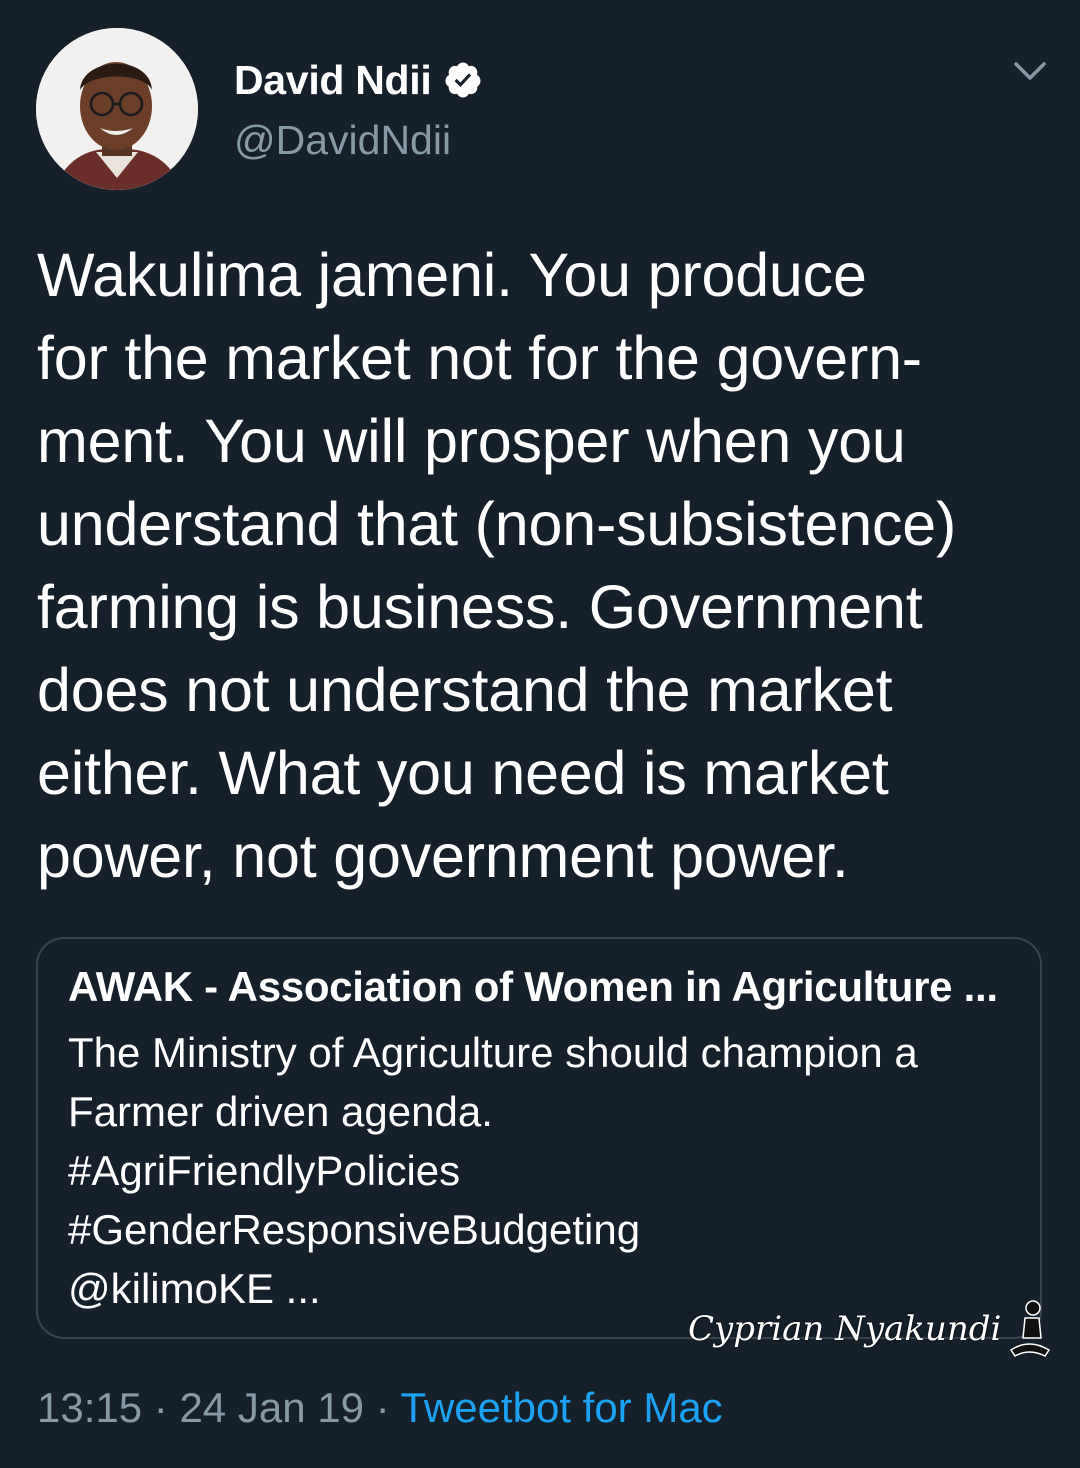  Describe the element at coordinates (845, 1329) in the screenshot. I see `watermark-text: Cyprian Nyakundi` at that location.